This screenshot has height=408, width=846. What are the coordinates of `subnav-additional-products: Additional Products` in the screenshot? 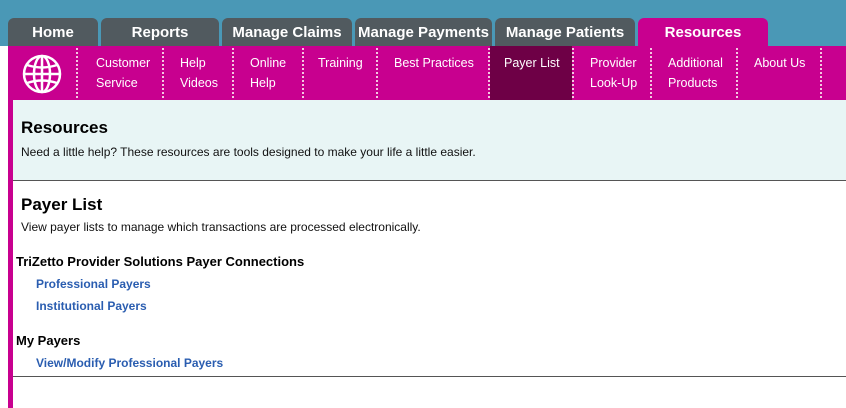 It's located at (694, 73).